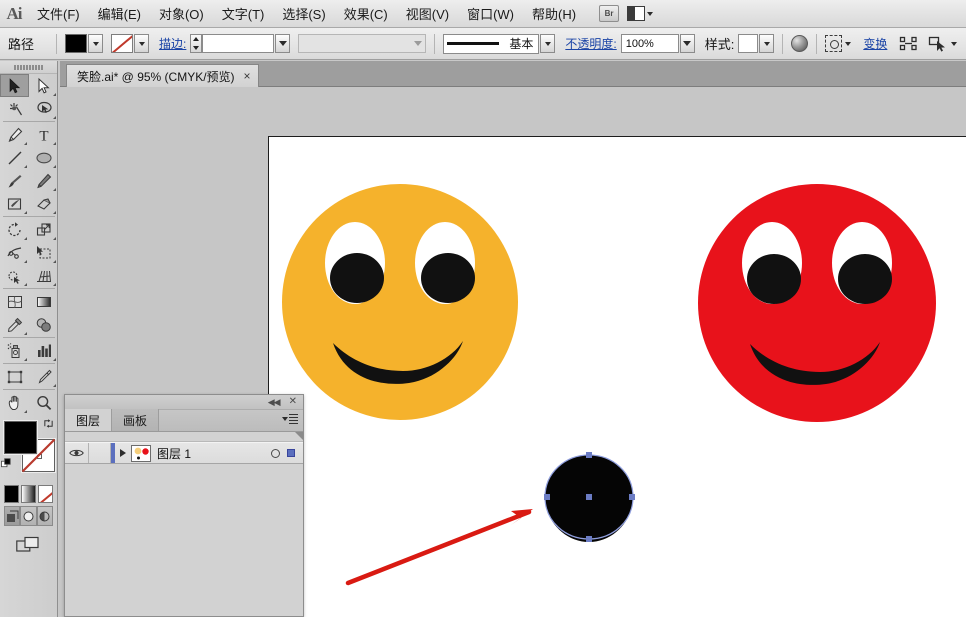  What do you see at coordinates (14, 252) in the screenshot?
I see `width-tool` at bounding box center [14, 252].